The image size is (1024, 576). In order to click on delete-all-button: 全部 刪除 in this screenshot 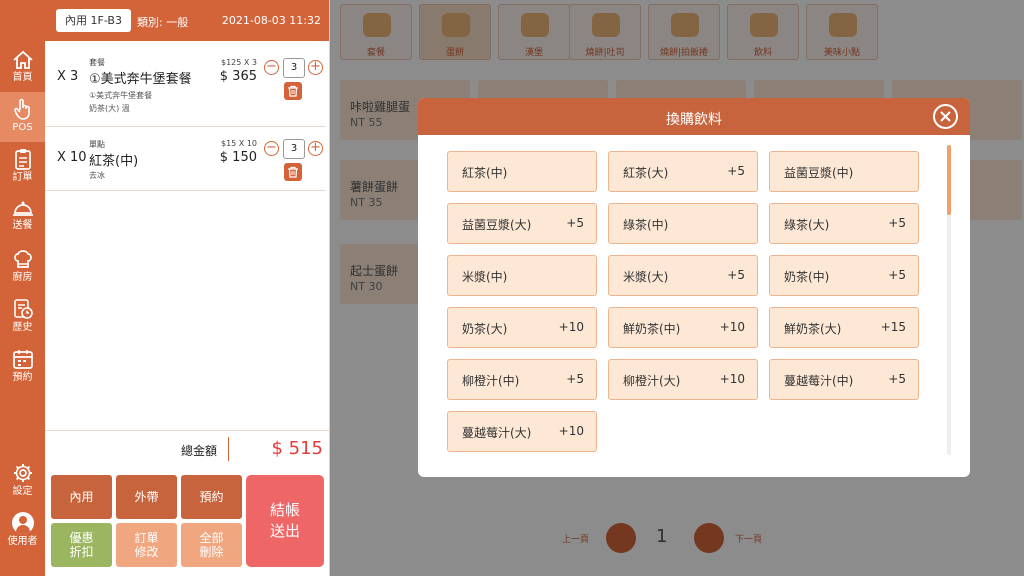, I will do `click(211, 545)`.